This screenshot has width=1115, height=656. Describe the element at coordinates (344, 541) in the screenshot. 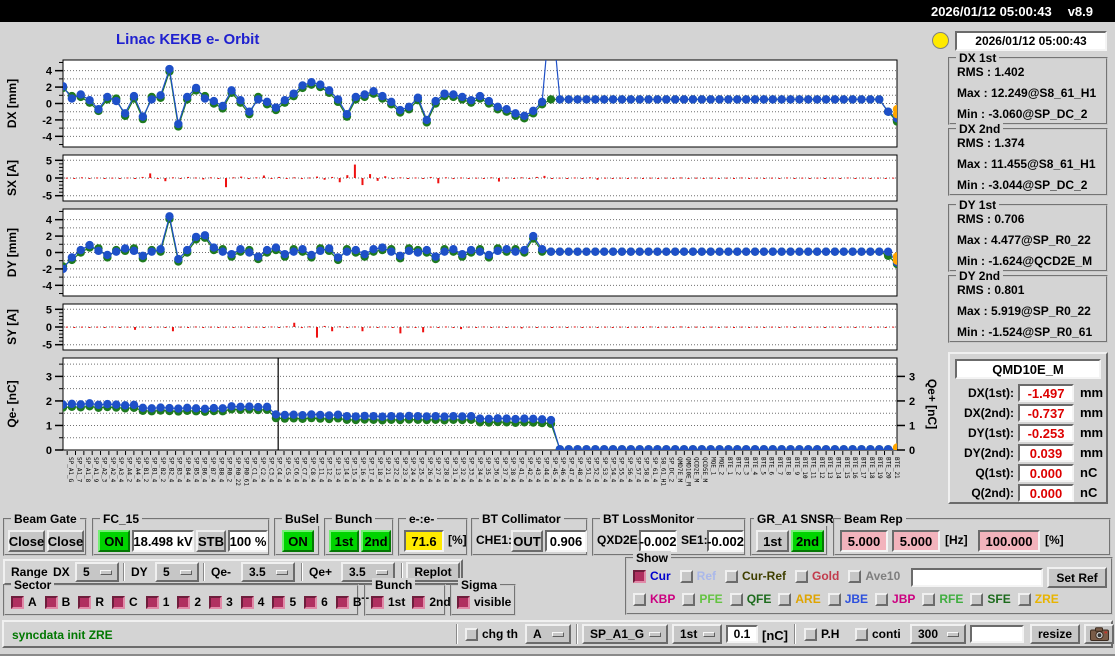

I see `bunch-1st-button: 1st` at that location.